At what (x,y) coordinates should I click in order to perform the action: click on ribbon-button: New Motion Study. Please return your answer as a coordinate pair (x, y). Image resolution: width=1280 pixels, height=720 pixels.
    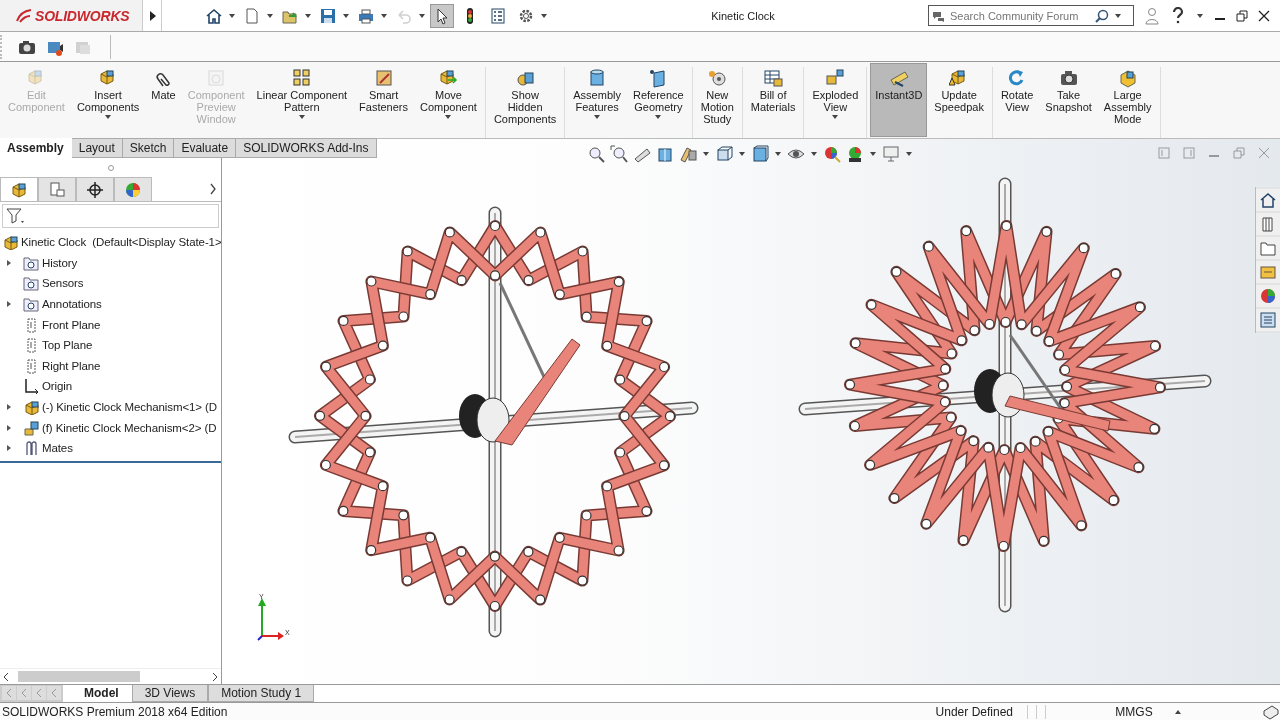
    Looking at the image, I should click on (717, 100).